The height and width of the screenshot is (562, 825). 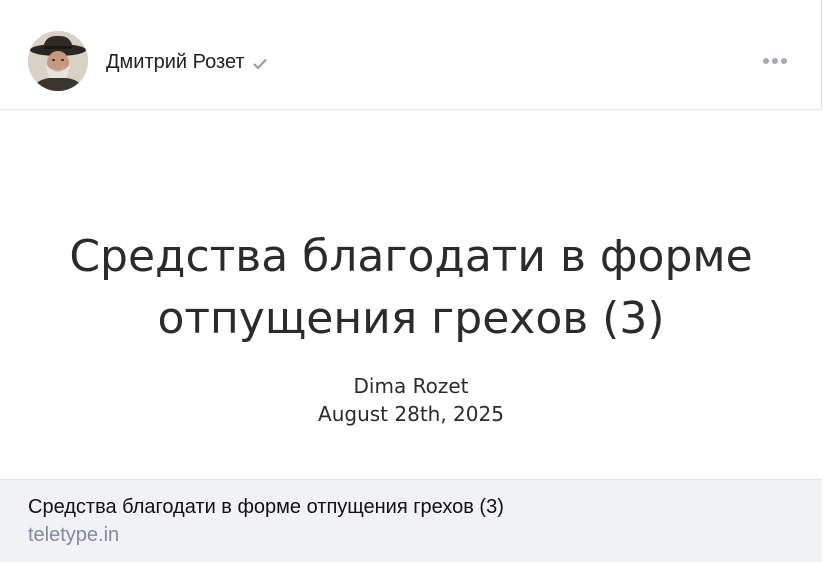 What do you see at coordinates (74, 535) in the screenshot?
I see `link-domain: teletype.in` at bounding box center [74, 535].